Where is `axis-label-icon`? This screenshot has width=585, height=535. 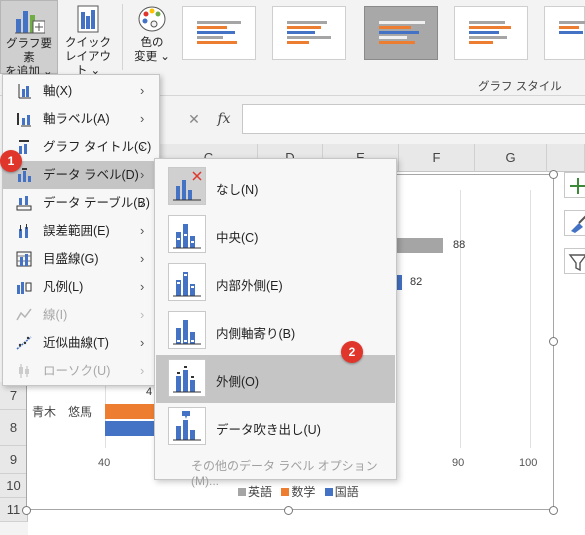 axis-label-icon is located at coordinates (24, 120).